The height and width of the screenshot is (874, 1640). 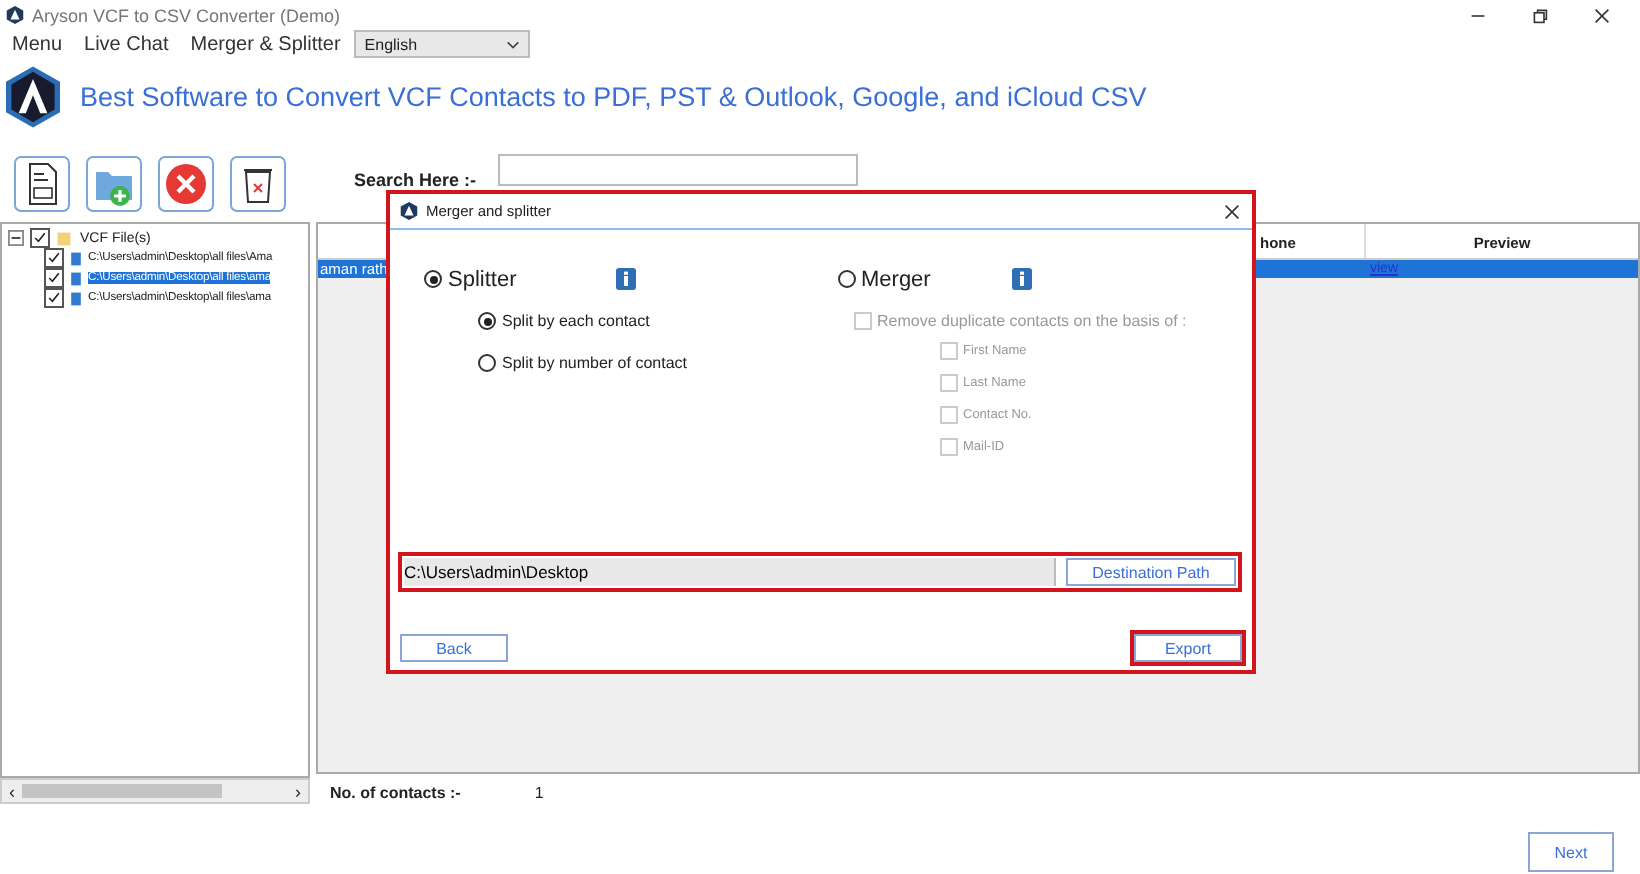 I want to click on scroll-left-arrow: ‹, so click(x=12, y=791).